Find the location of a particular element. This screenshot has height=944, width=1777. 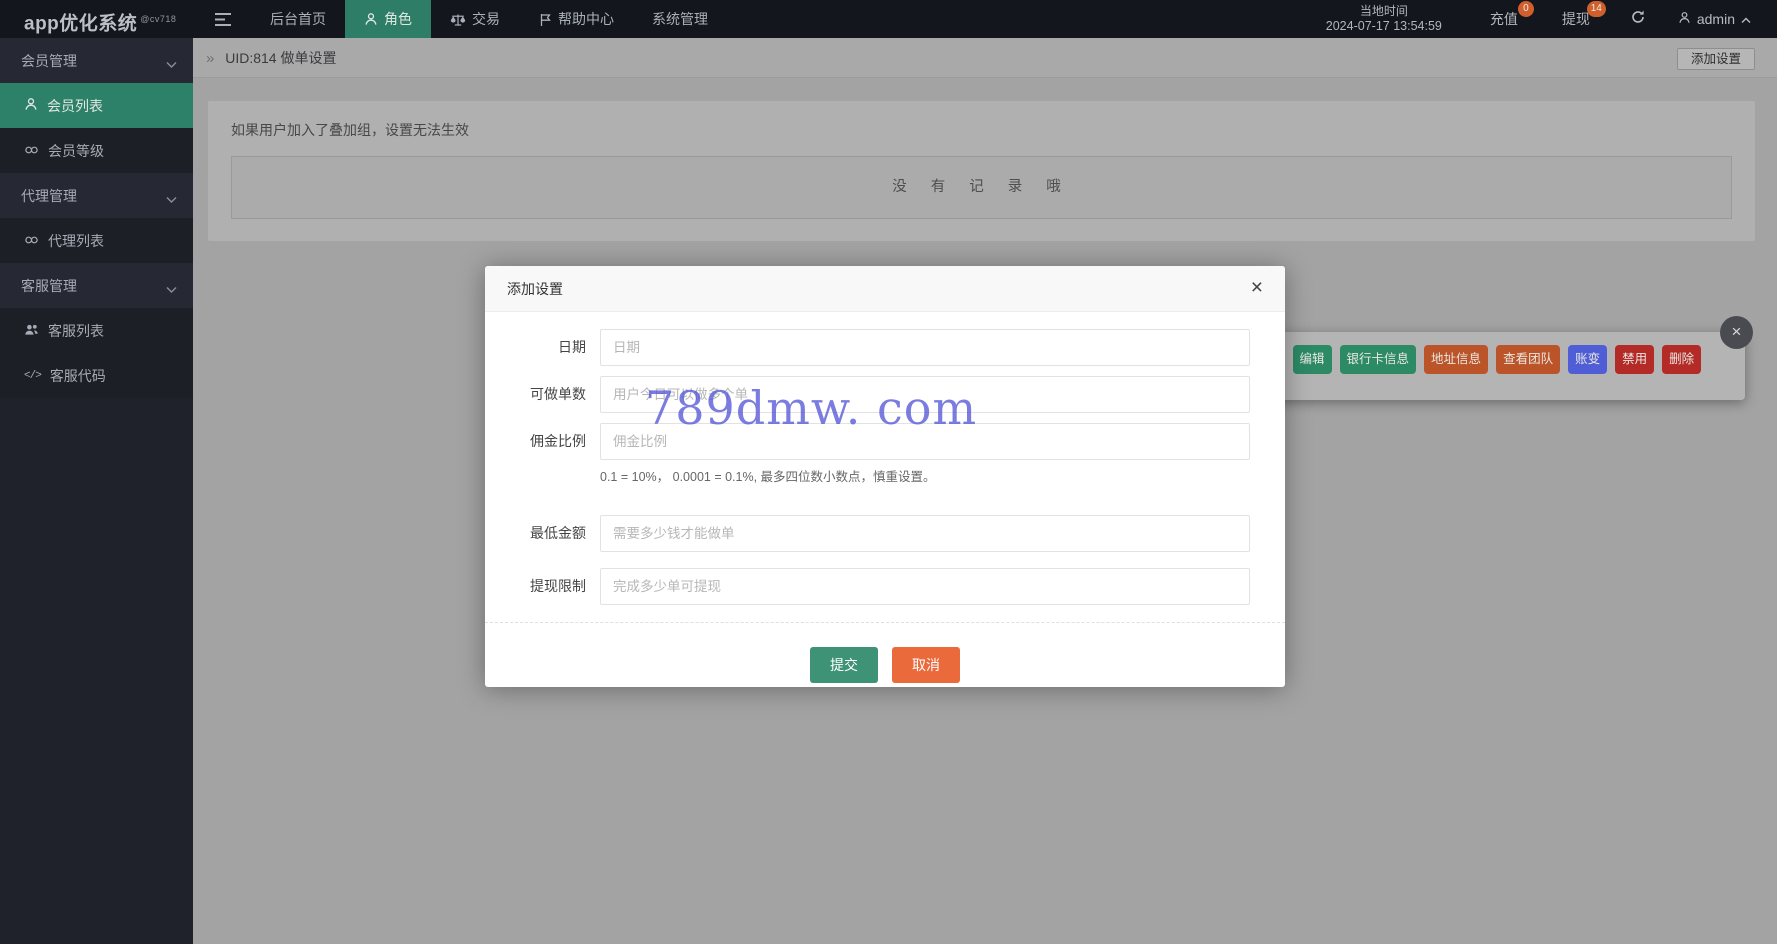

local-time: 当地时间 2024-07-17 13:54:59 is located at coordinates (1383, 18).